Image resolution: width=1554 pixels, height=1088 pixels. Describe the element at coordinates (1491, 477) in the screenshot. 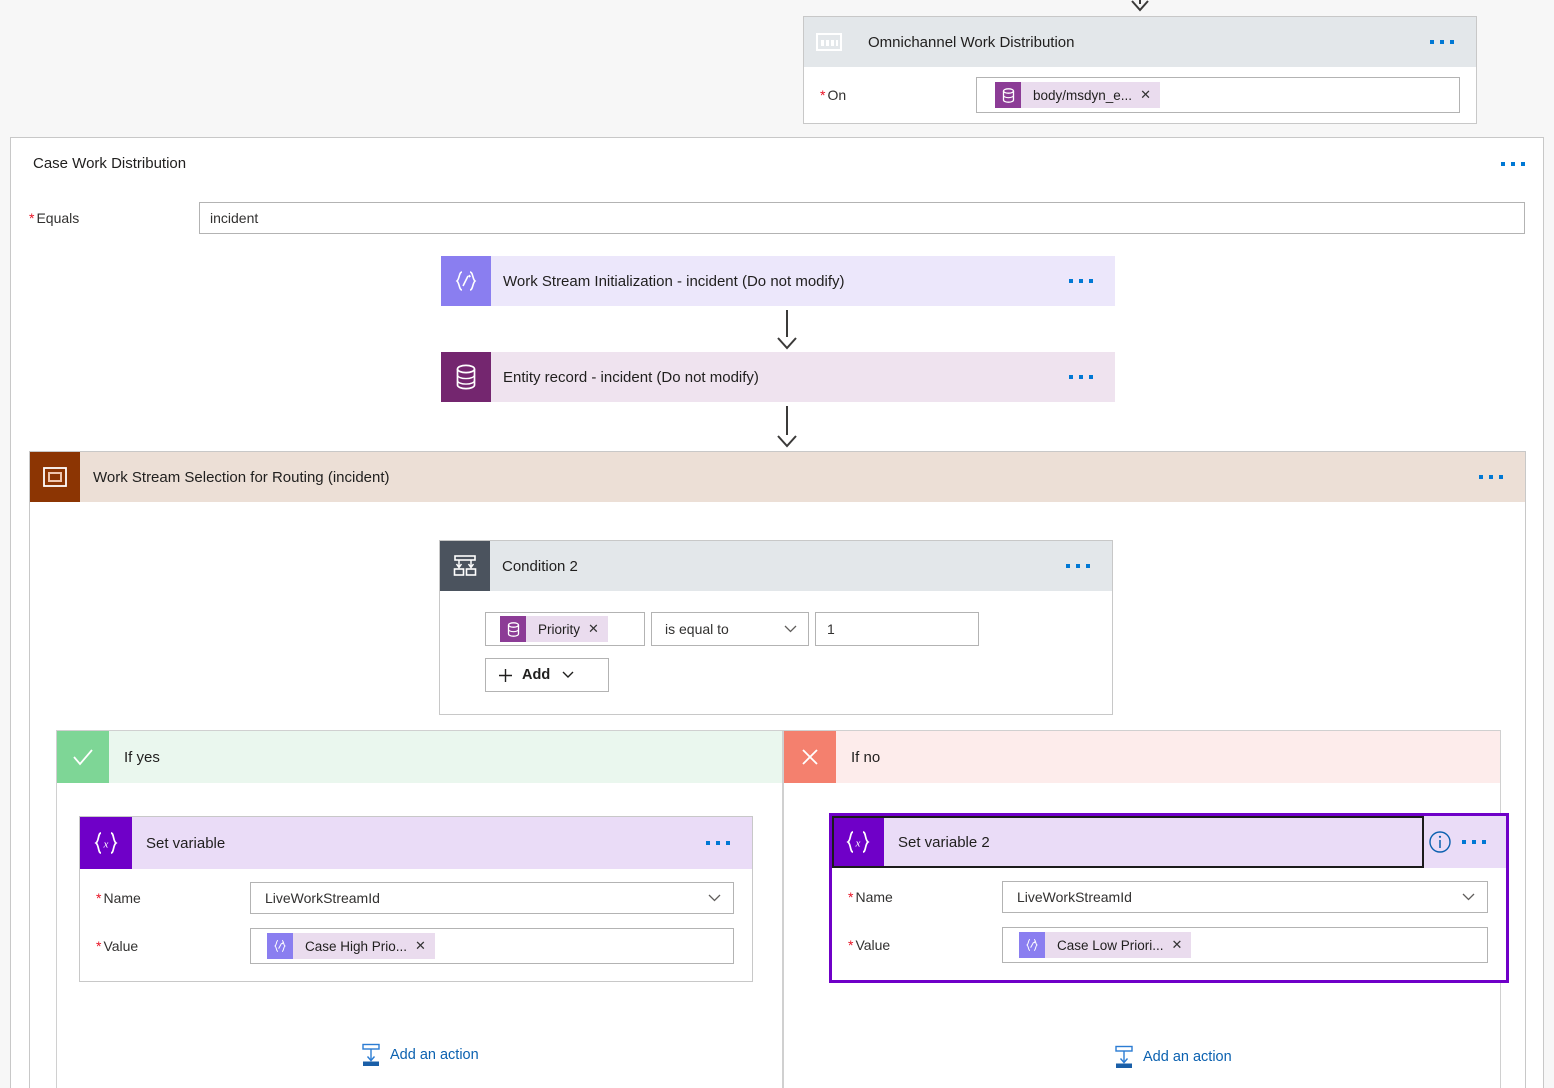

I see `scope-more-options-button` at that location.